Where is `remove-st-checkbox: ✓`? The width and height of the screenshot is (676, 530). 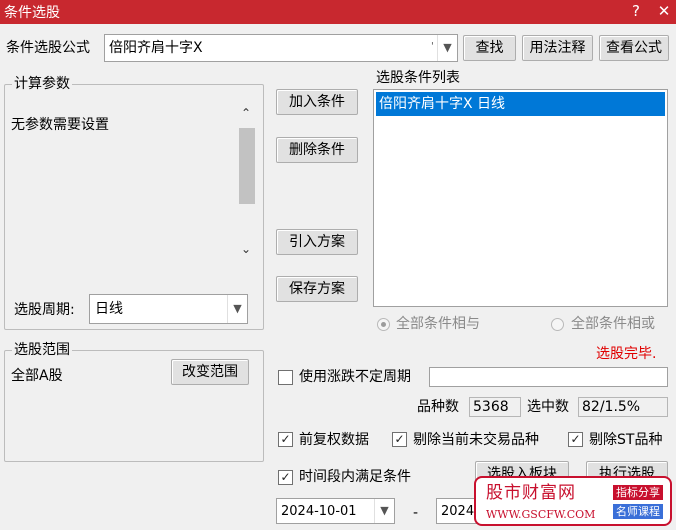
remove-st-checkbox: ✓ is located at coordinates (575, 439).